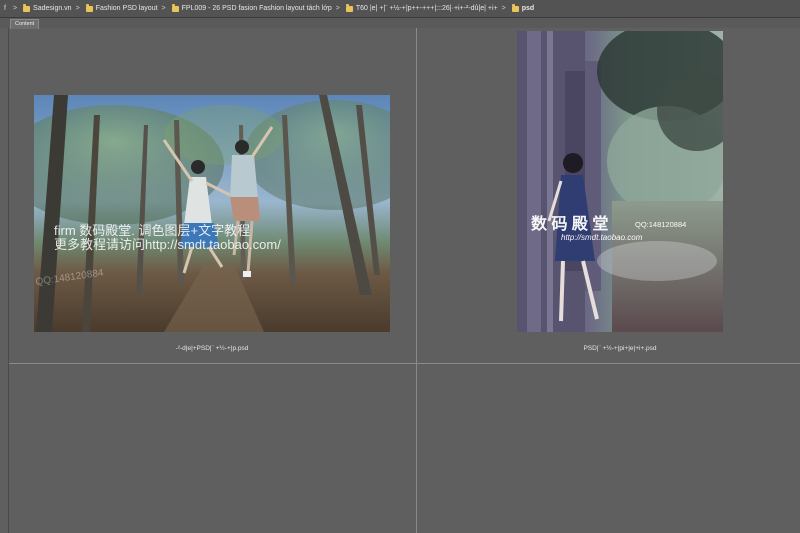  I want to click on panel-tab-row: Content, so click(400, 23).